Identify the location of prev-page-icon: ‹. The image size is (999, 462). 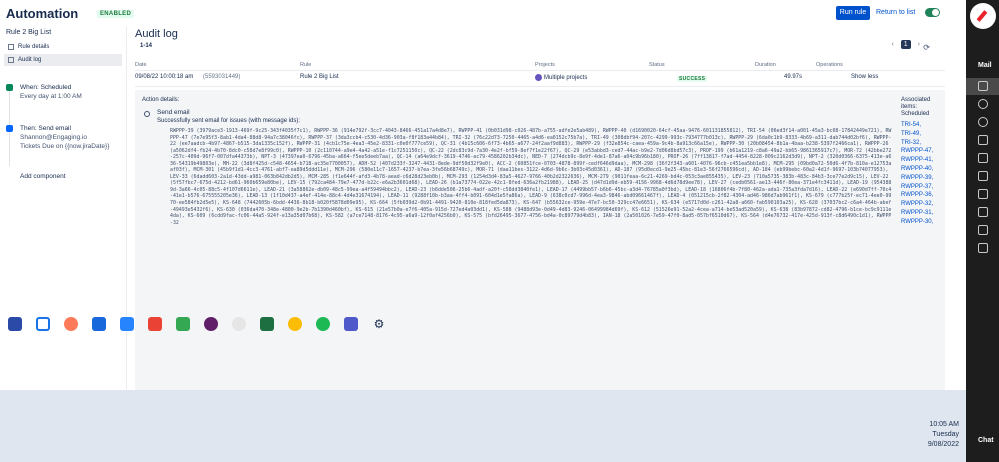
(893, 44).